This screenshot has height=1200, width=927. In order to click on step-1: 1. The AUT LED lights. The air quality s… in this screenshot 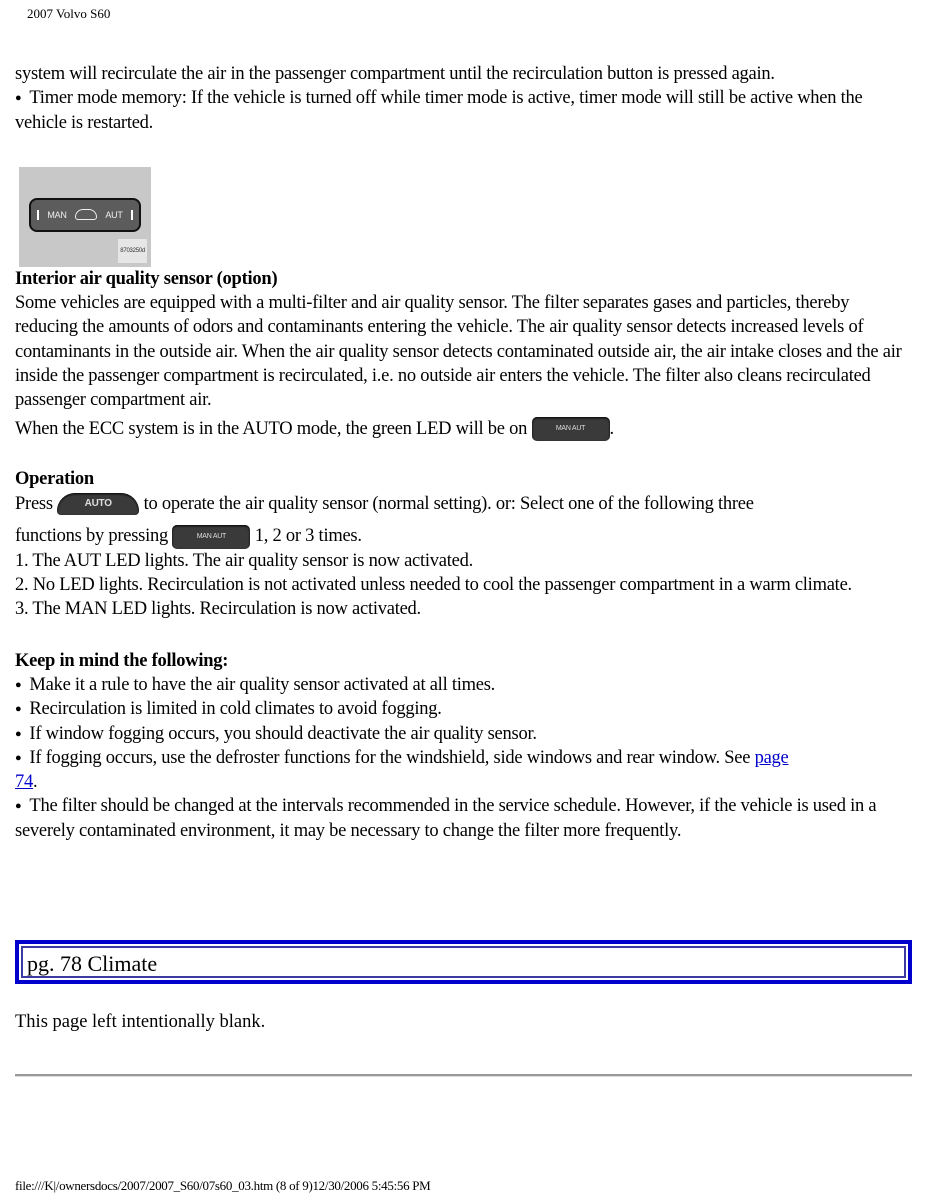, I will do `click(244, 560)`.